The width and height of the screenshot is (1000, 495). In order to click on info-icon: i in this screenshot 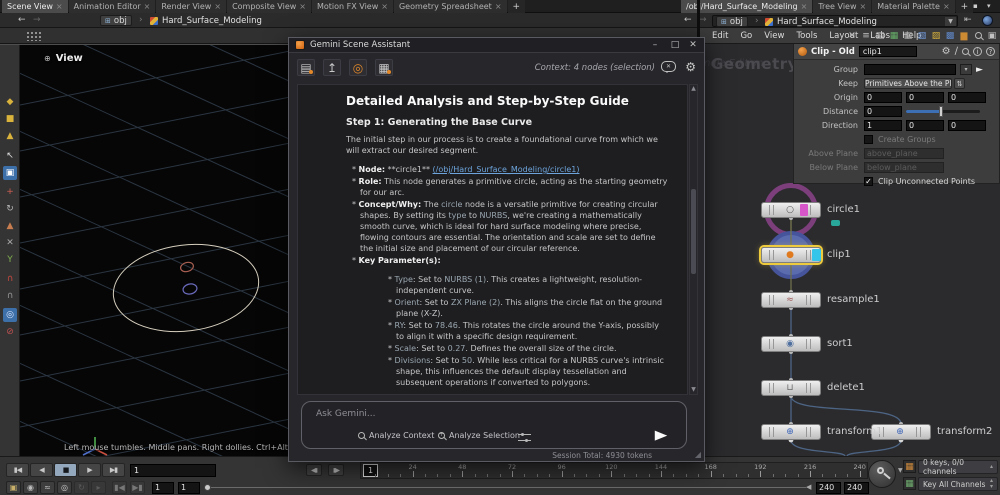, I will do `click(977, 51)`.